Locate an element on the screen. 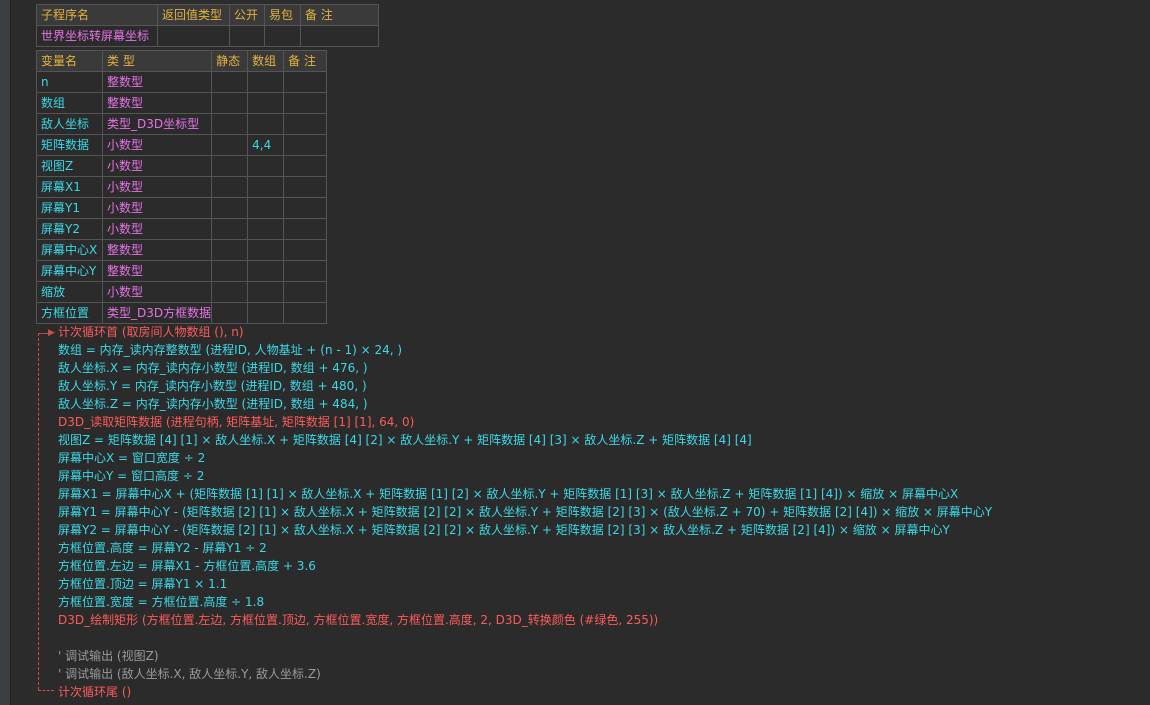 This screenshot has width=1150, height=705. variable-row: 视图Z 小数型 is located at coordinates (182, 166).